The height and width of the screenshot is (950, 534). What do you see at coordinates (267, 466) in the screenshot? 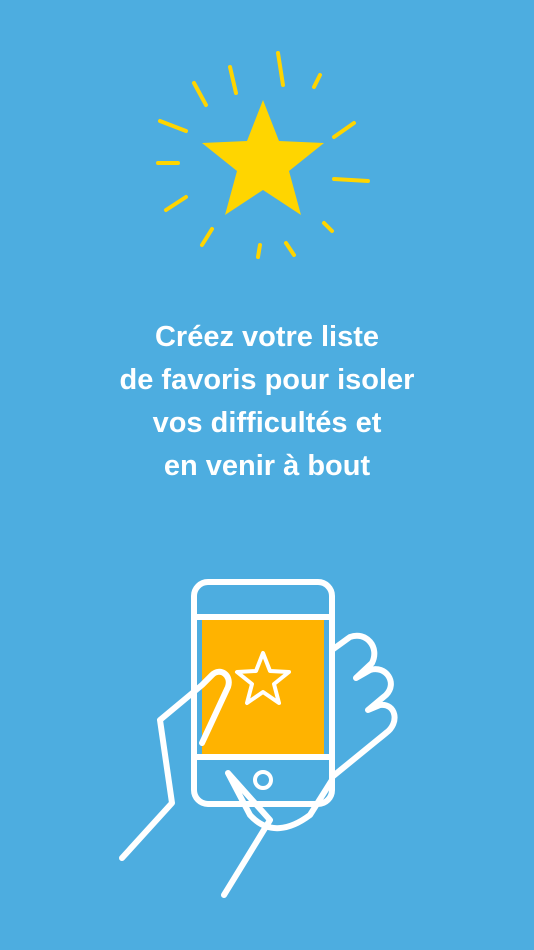
I see `headline-line-4: en venir à bout` at bounding box center [267, 466].